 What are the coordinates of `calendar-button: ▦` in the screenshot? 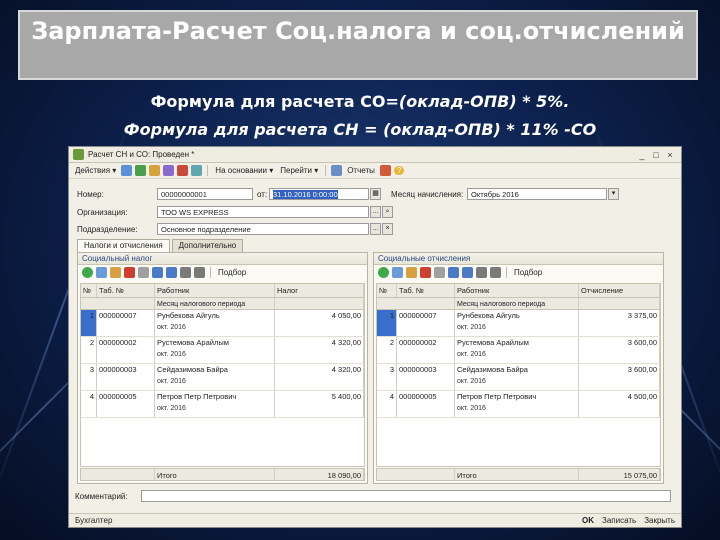 It's located at (375, 194).